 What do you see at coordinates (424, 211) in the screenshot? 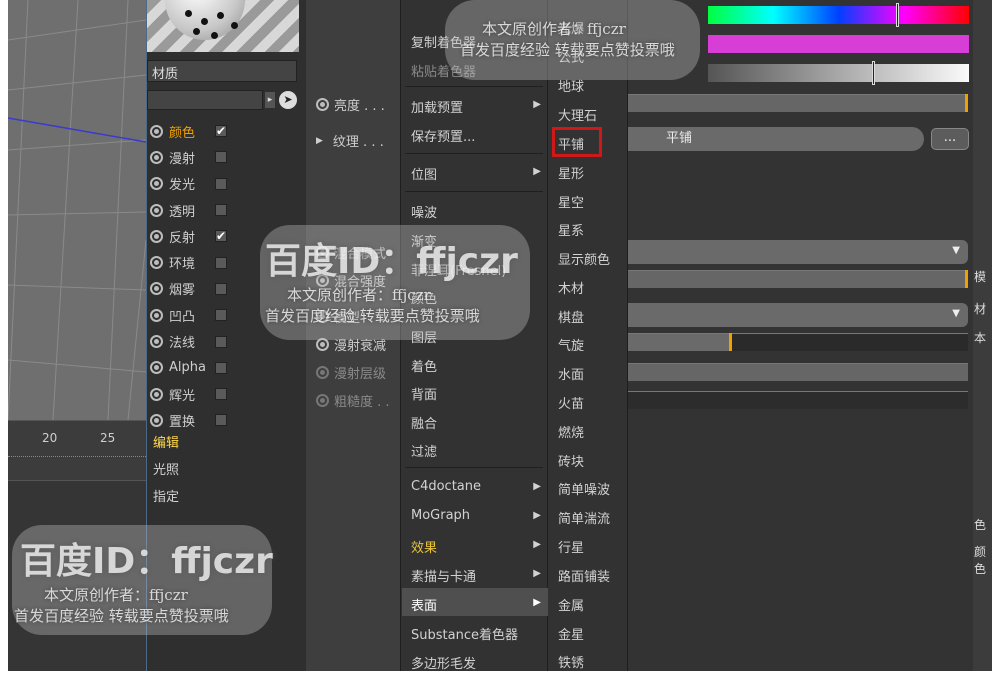
I see `menu-noise: 噪波` at bounding box center [424, 211].